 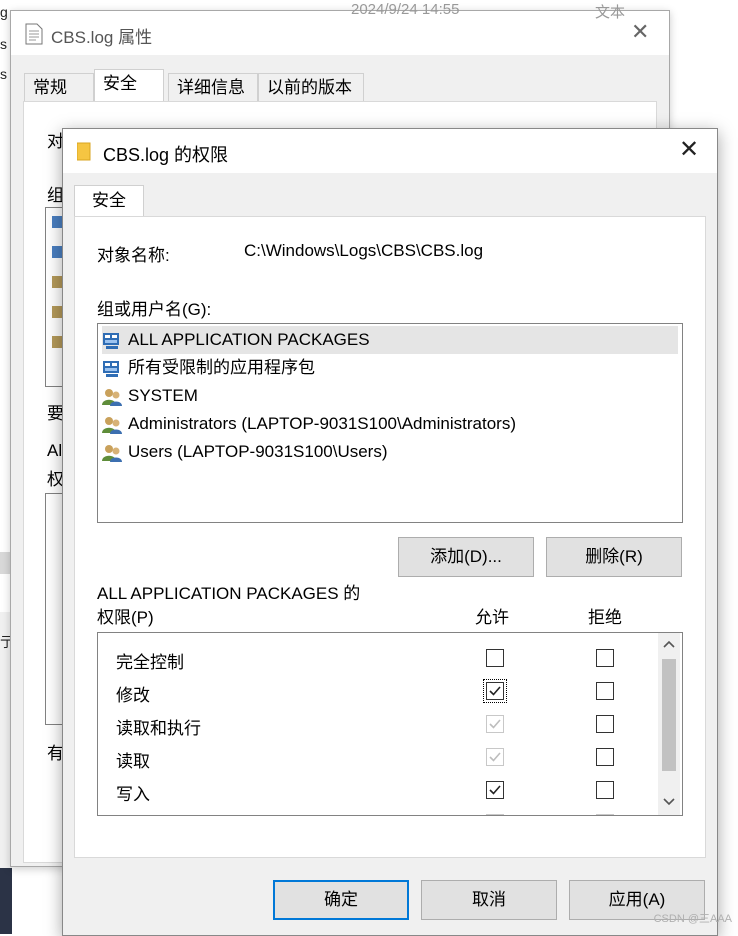 What do you see at coordinates (221, 367) in the screenshot?
I see `list-item-label: 所有受限制的应用程序包` at bounding box center [221, 367].